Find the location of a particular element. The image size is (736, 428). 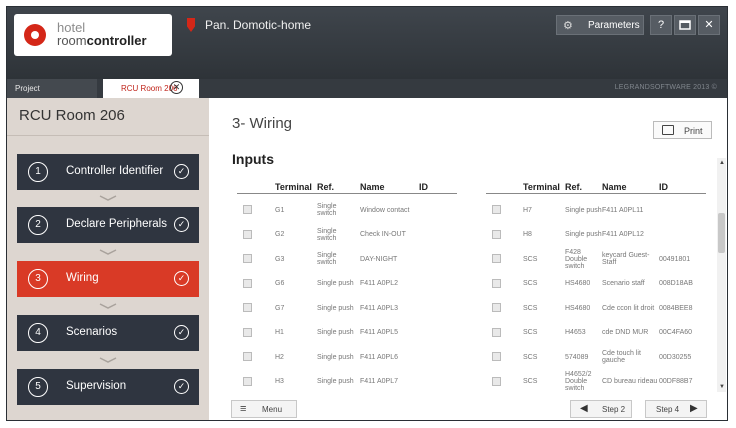

tab-rcu-room-206: RCU Room 206 ✕ is located at coordinates (151, 88).